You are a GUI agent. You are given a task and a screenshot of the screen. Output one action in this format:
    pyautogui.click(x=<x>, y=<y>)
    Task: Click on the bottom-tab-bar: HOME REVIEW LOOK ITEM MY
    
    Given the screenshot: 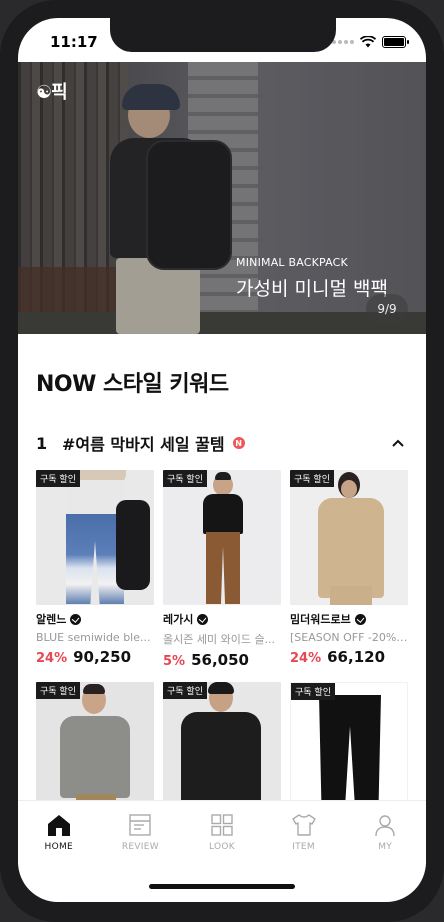 What is the action you would take?
    pyautogui.click(x=222, y=832)
    